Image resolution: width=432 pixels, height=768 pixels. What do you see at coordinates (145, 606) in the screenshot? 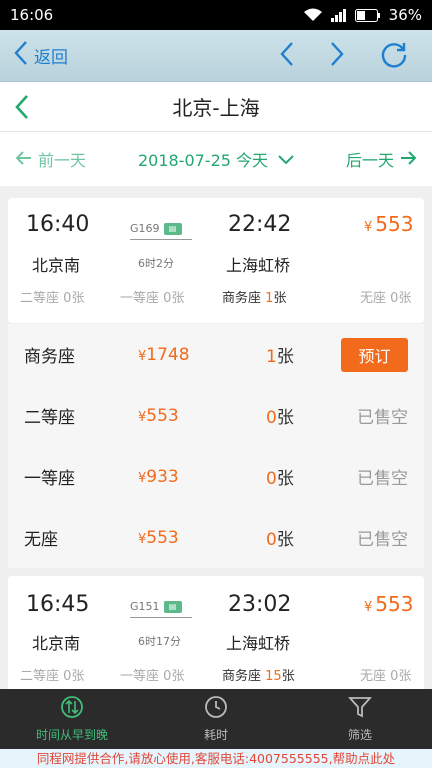
I see `train-number-label: G151` at bounding box center [145, 606].